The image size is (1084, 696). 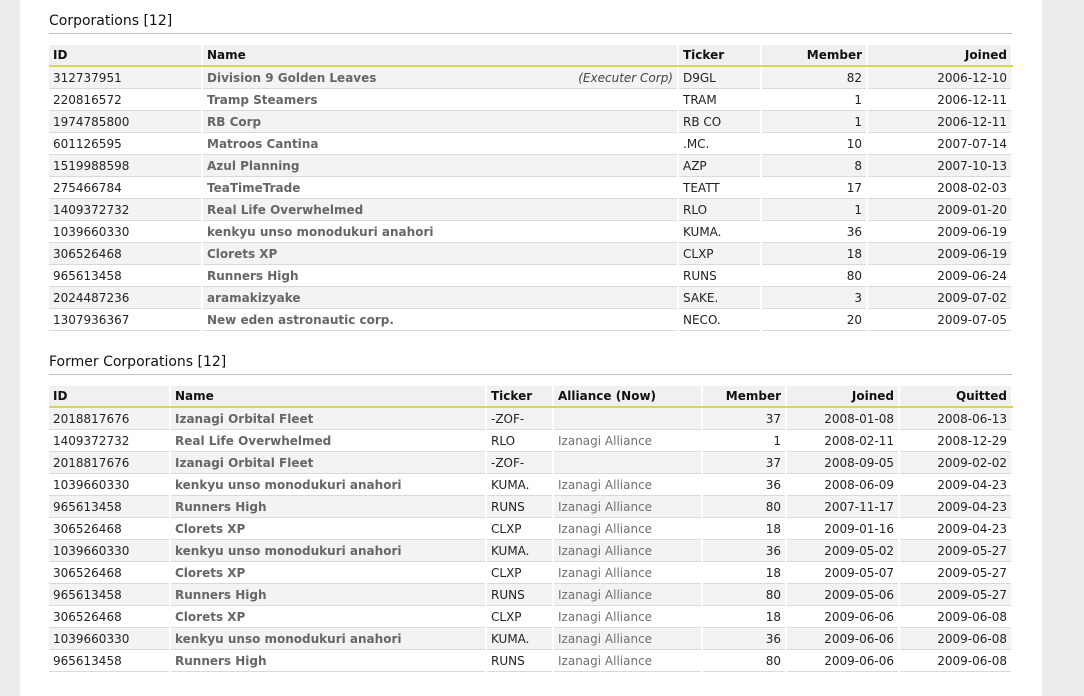 I want to click on cell-ticker: -ZOF-, so click(x=520, y=418).